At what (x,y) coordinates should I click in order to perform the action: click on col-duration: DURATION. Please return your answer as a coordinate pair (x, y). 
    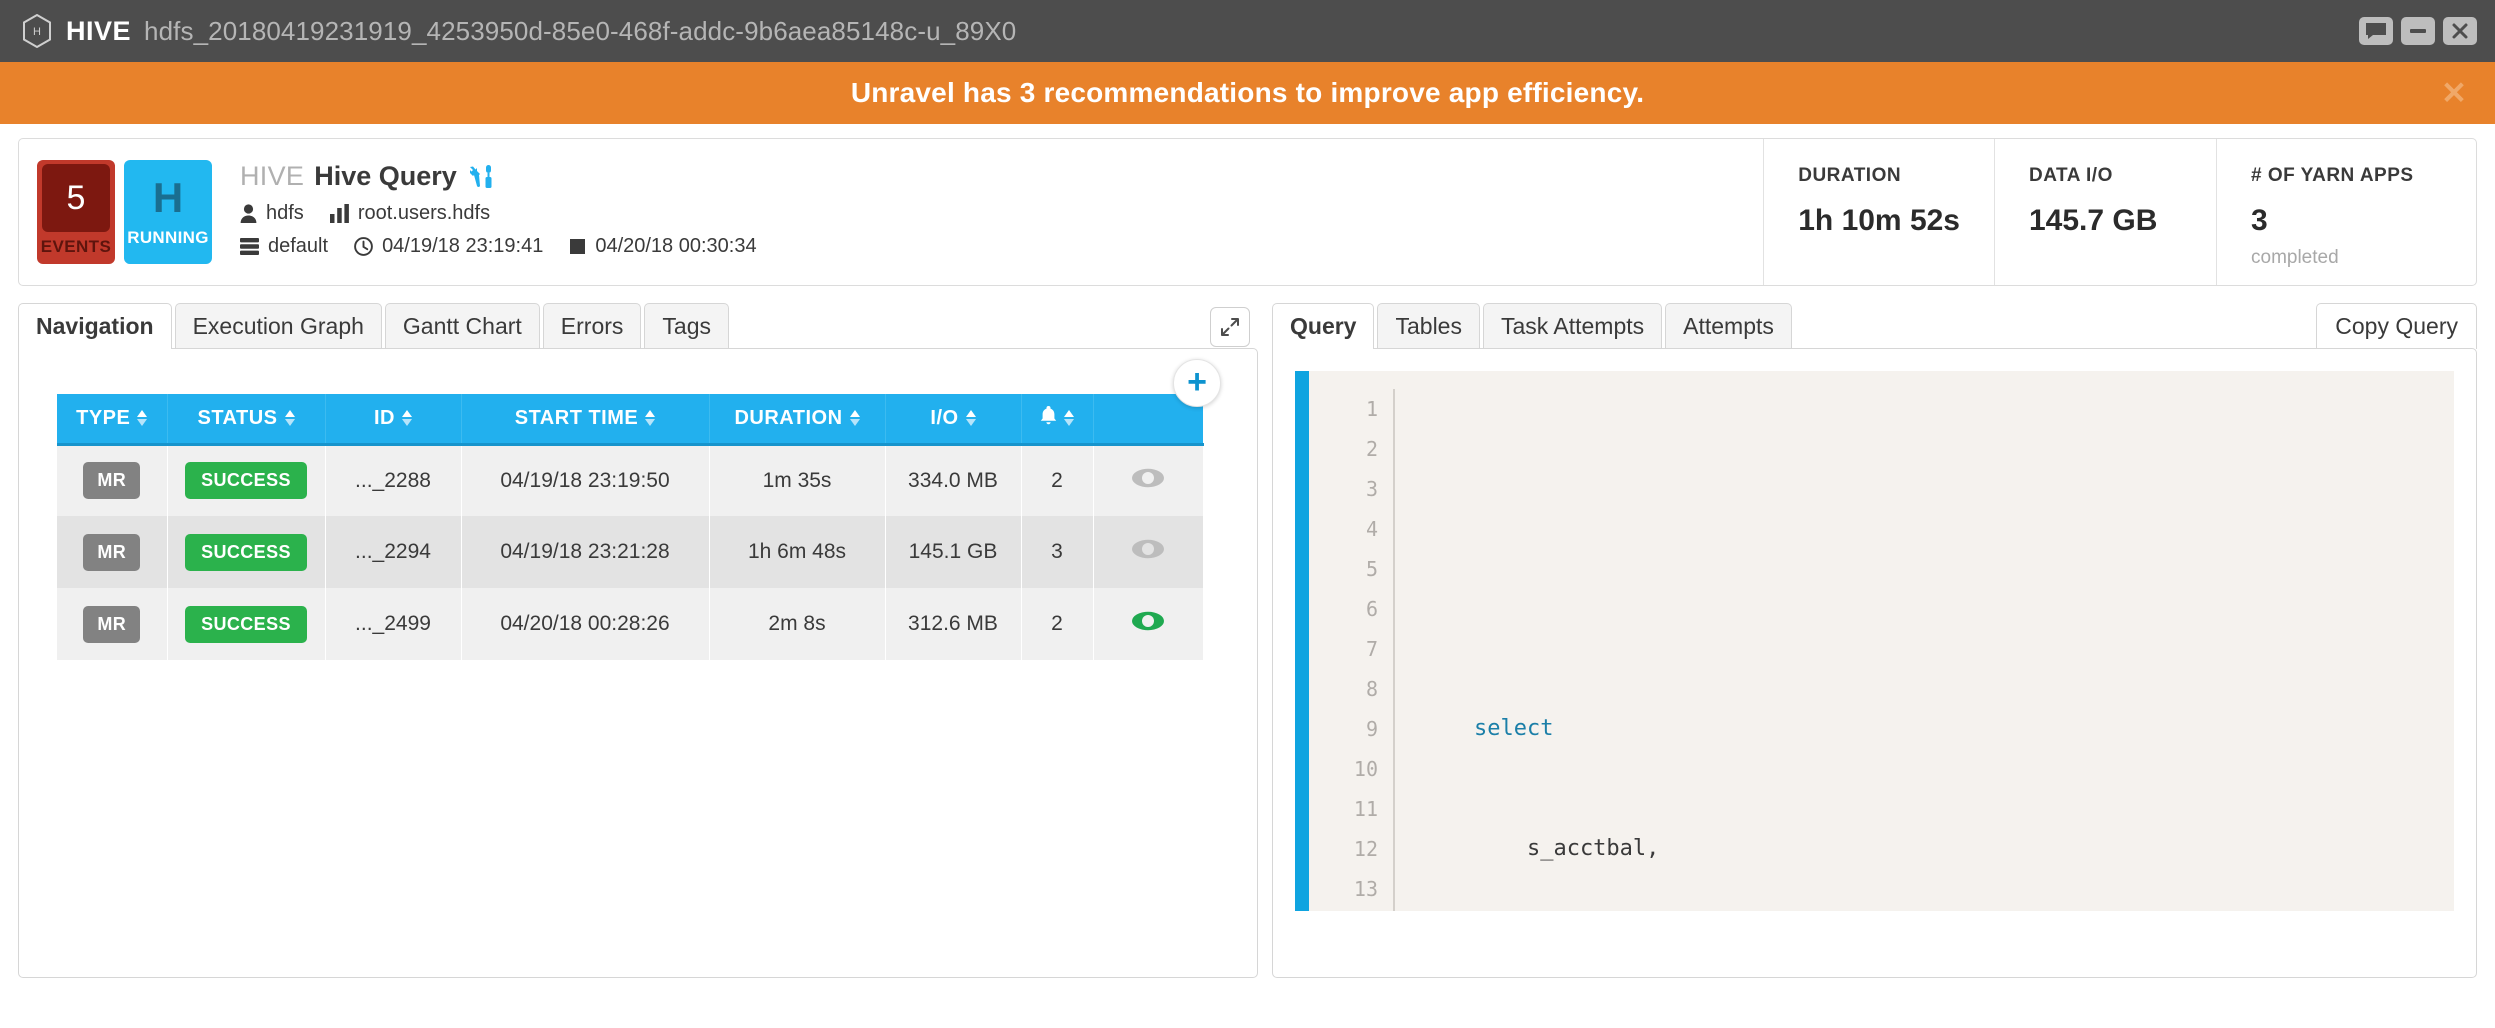
    Looking at the image, I should click on (797, 420).